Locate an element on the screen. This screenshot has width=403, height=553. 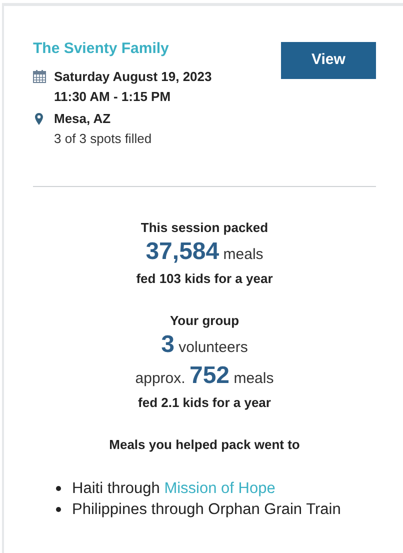
destination-text: Philippines through Orphan Grain Train is located at coordinates (206, 510).